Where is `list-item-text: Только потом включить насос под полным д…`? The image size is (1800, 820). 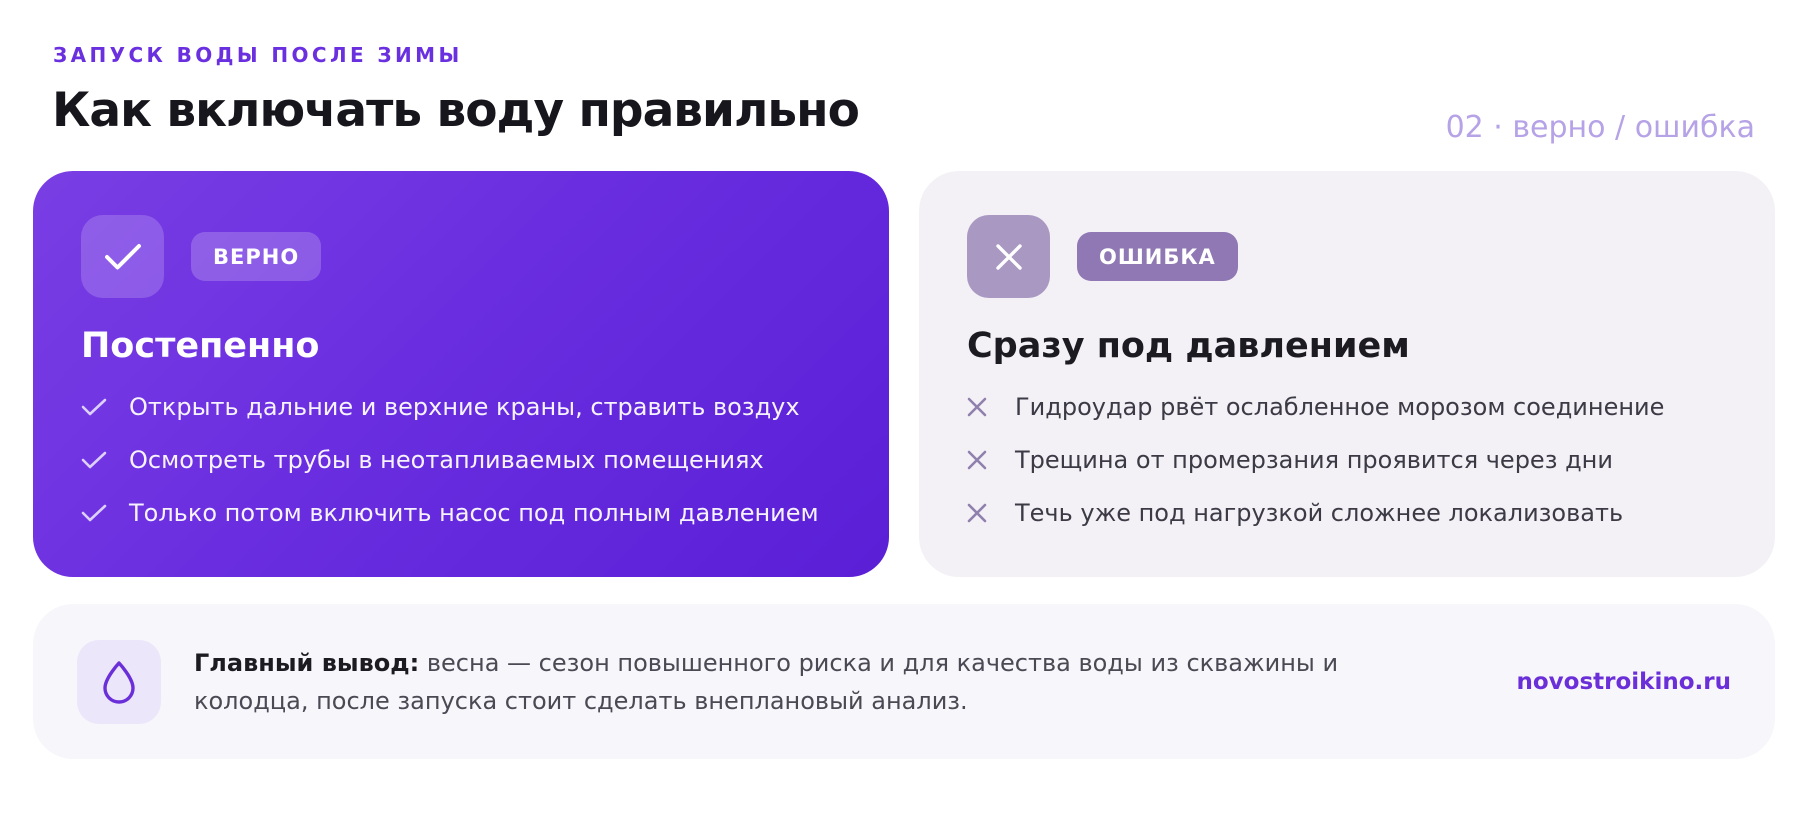 list-item-text: Только потом включить насос под полным д… is located at coordinates (474, 512).